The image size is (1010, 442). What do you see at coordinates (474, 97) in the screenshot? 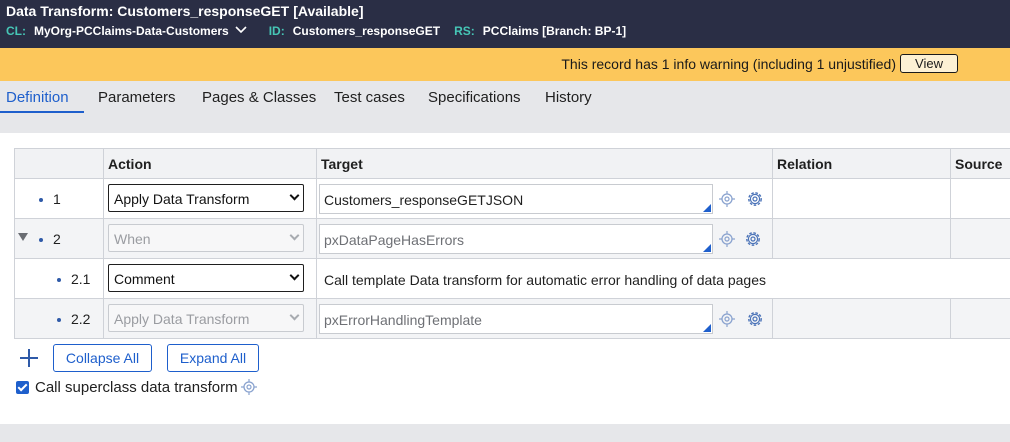
I see `tab-specifications: Specifications` at bounding box center [474, 97].